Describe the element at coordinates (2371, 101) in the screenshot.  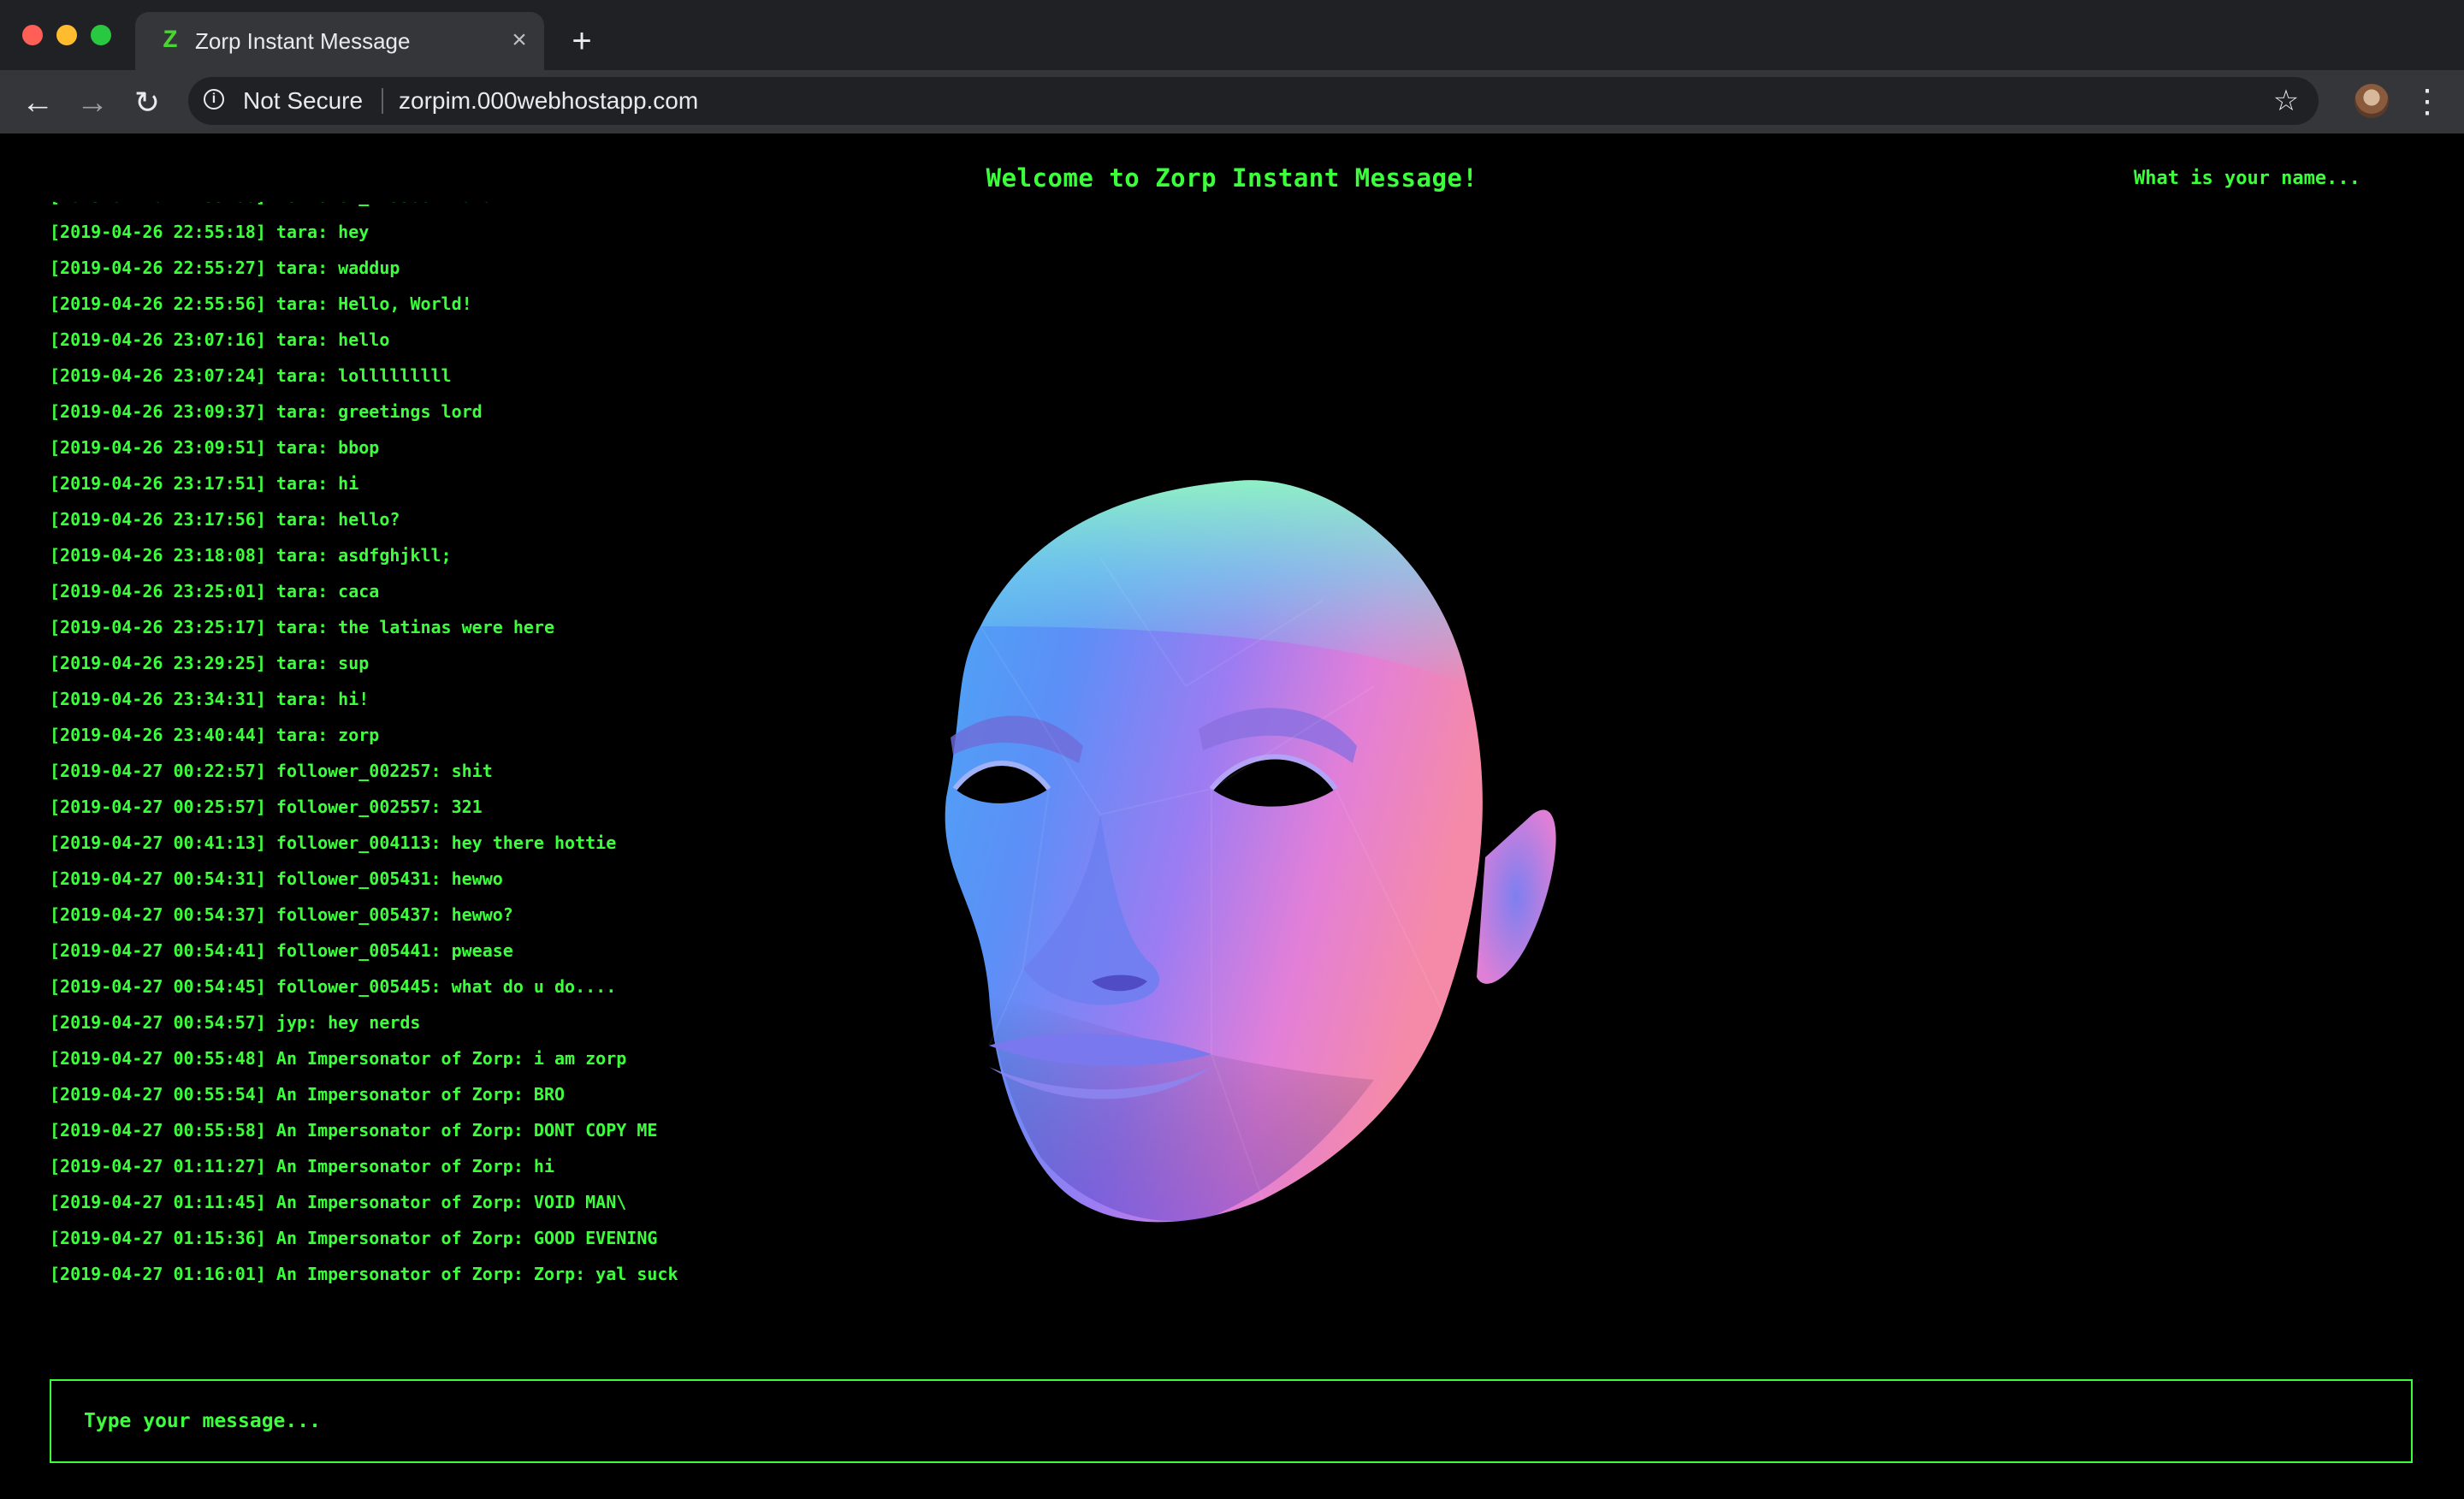
I see `profile-avatar` at that location.